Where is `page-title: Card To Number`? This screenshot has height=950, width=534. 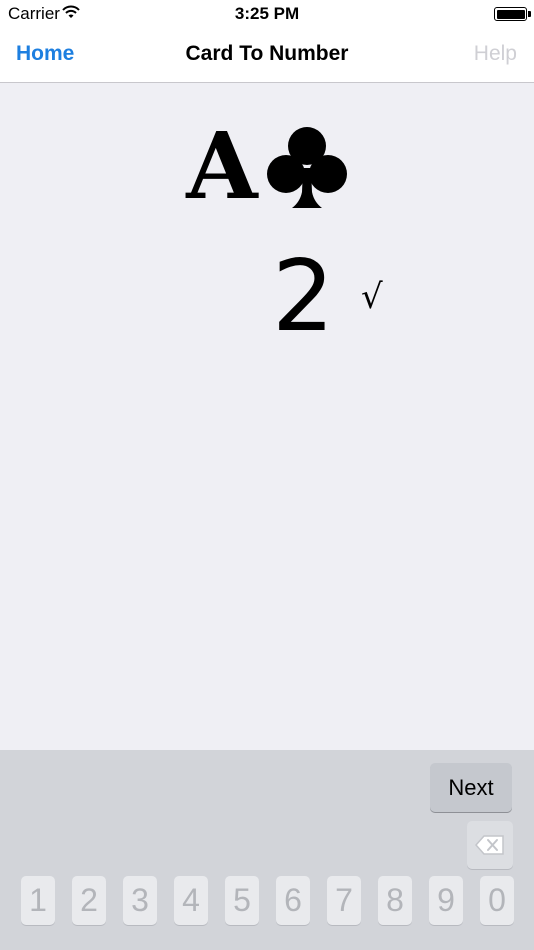 page-title: Card To Number is located at coordinates (267, 53).